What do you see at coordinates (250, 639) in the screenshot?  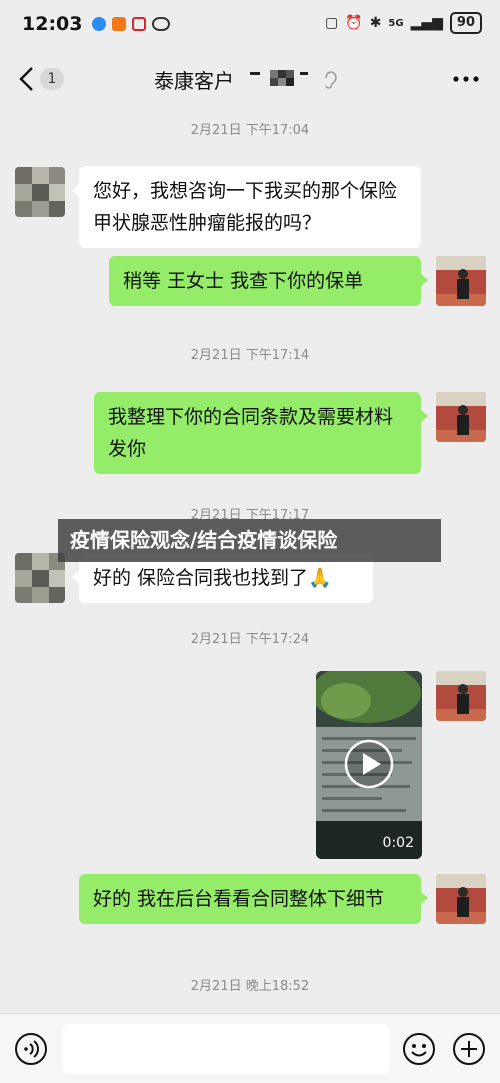 I see `message-timestamp: 2月21日 下午17:24` at bounding box center [250, 639].